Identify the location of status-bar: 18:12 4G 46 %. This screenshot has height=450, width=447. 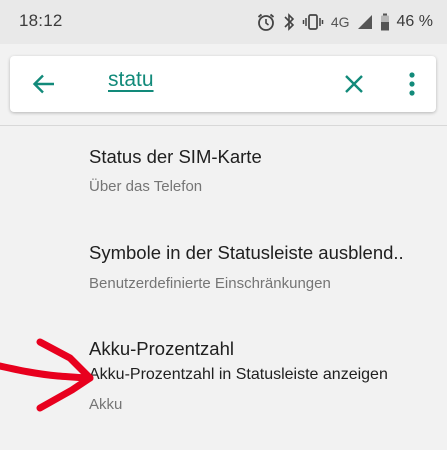
(223, 22).